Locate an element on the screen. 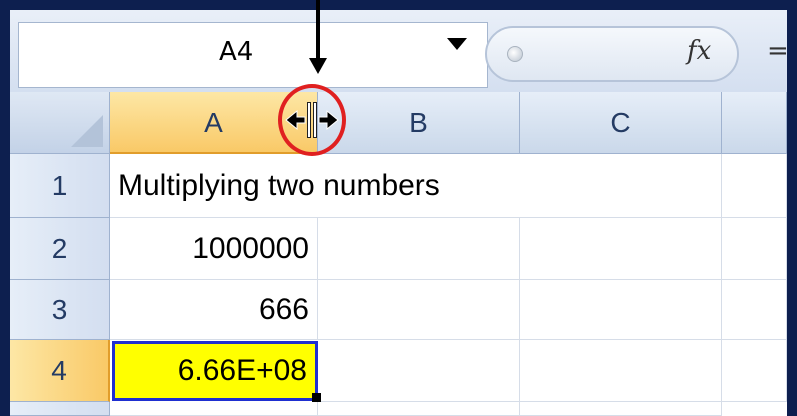  column-header-b: B is located at coordinates (419, 123).